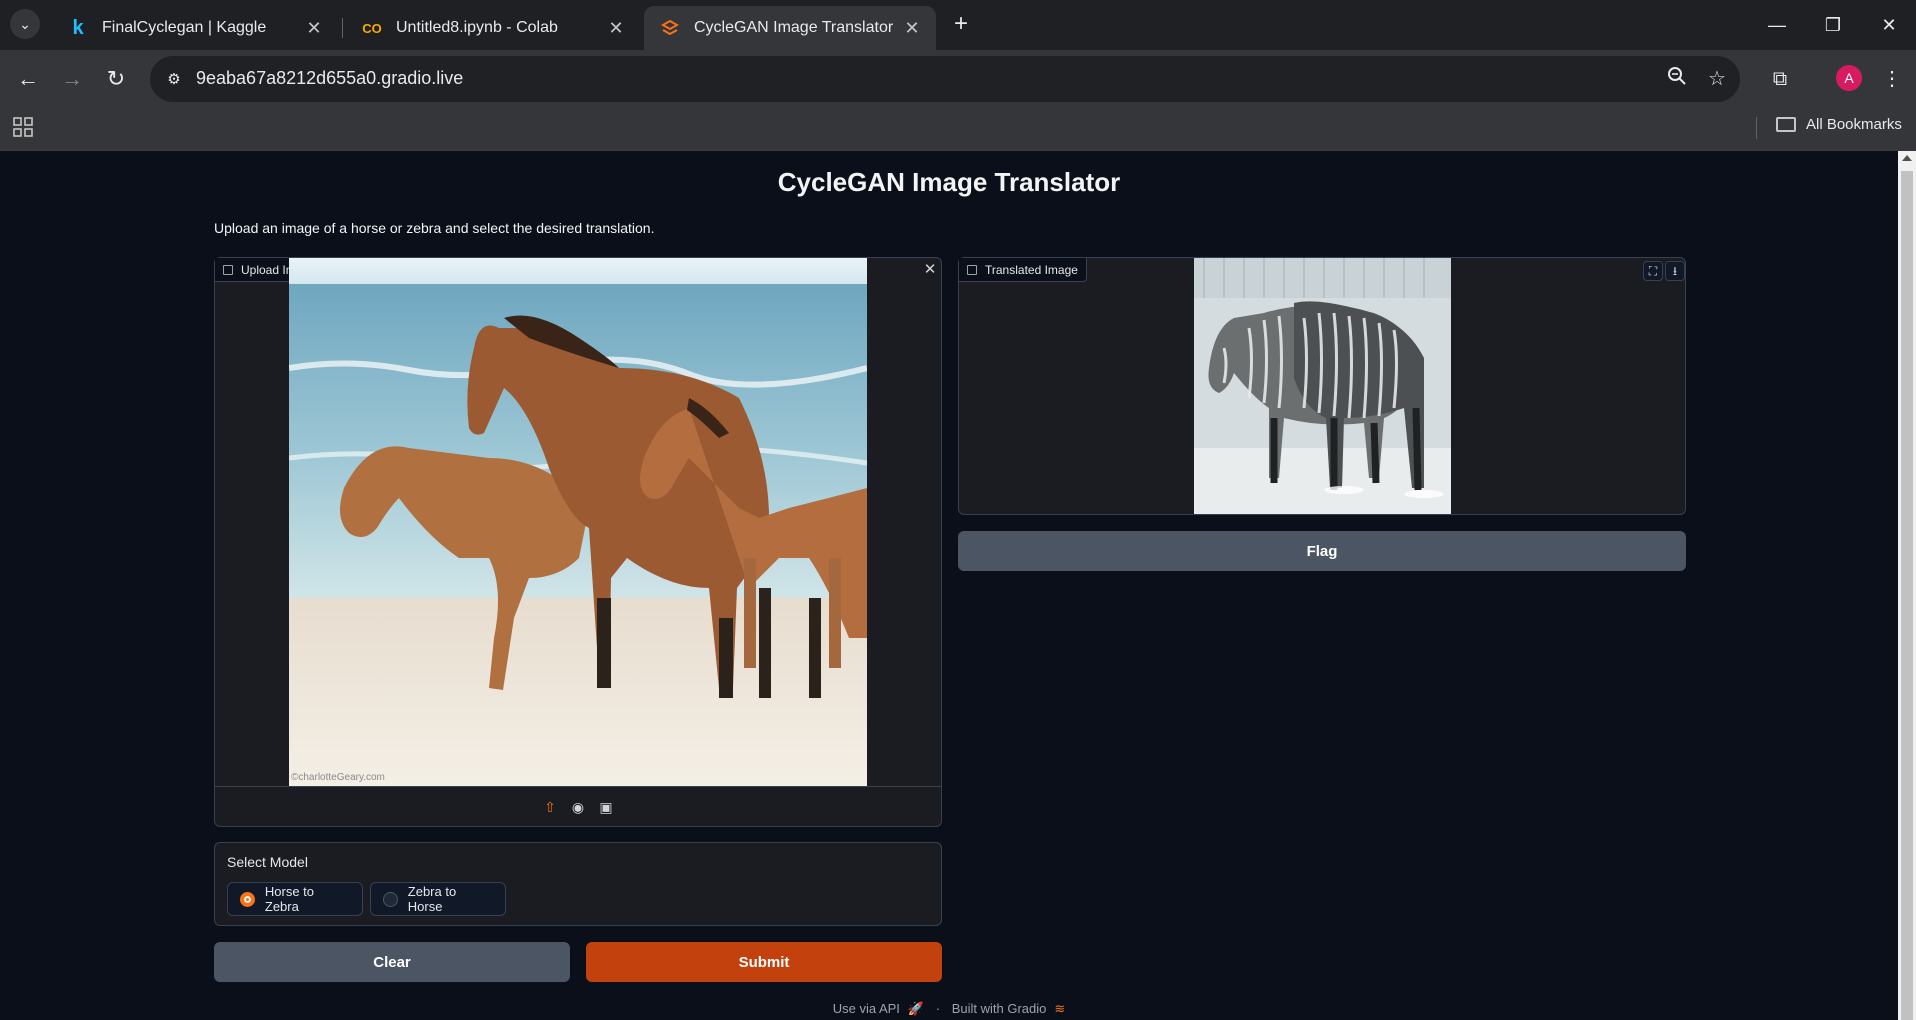 The image size is (1916, 1020). What do you see at coordinates (1833, 25) in the screenshot?
I see `restore-icon: ❐` at bounding box center [1833, 25].